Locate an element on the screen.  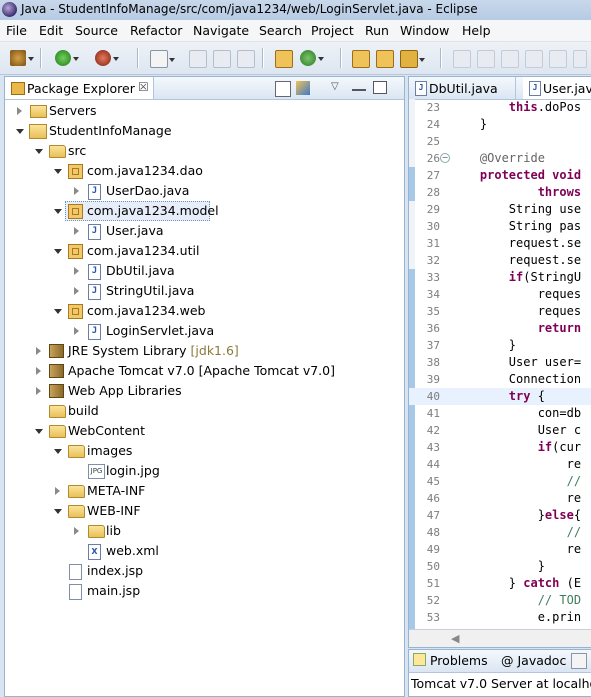
tree-item-webinf: WEB-INF is located at coordinates (204, 511).